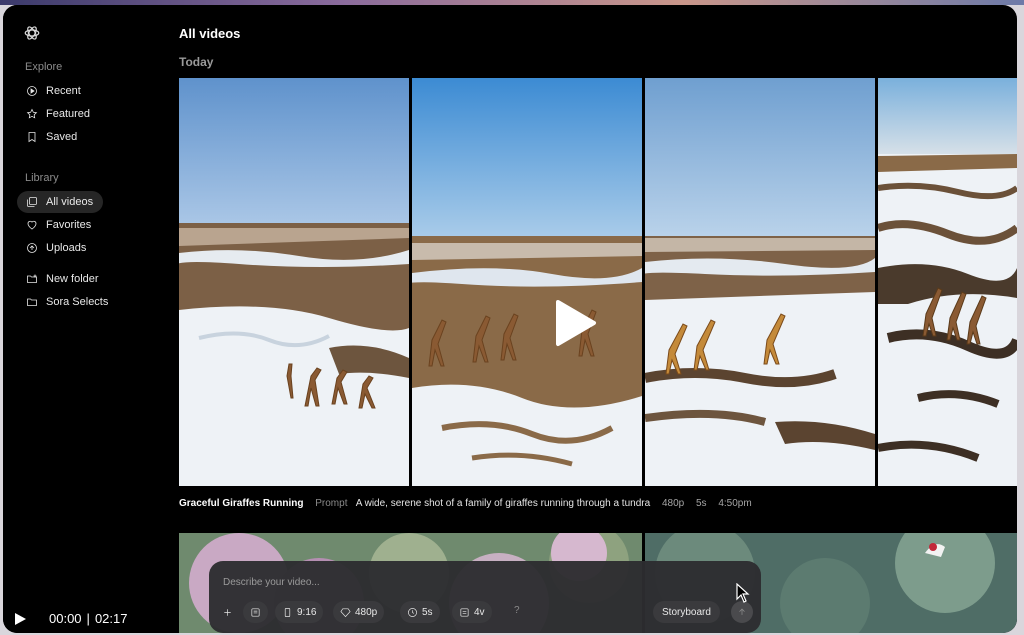 This screenshot has height=635, width=1024. I want to click on play-button, so click(20, 619).